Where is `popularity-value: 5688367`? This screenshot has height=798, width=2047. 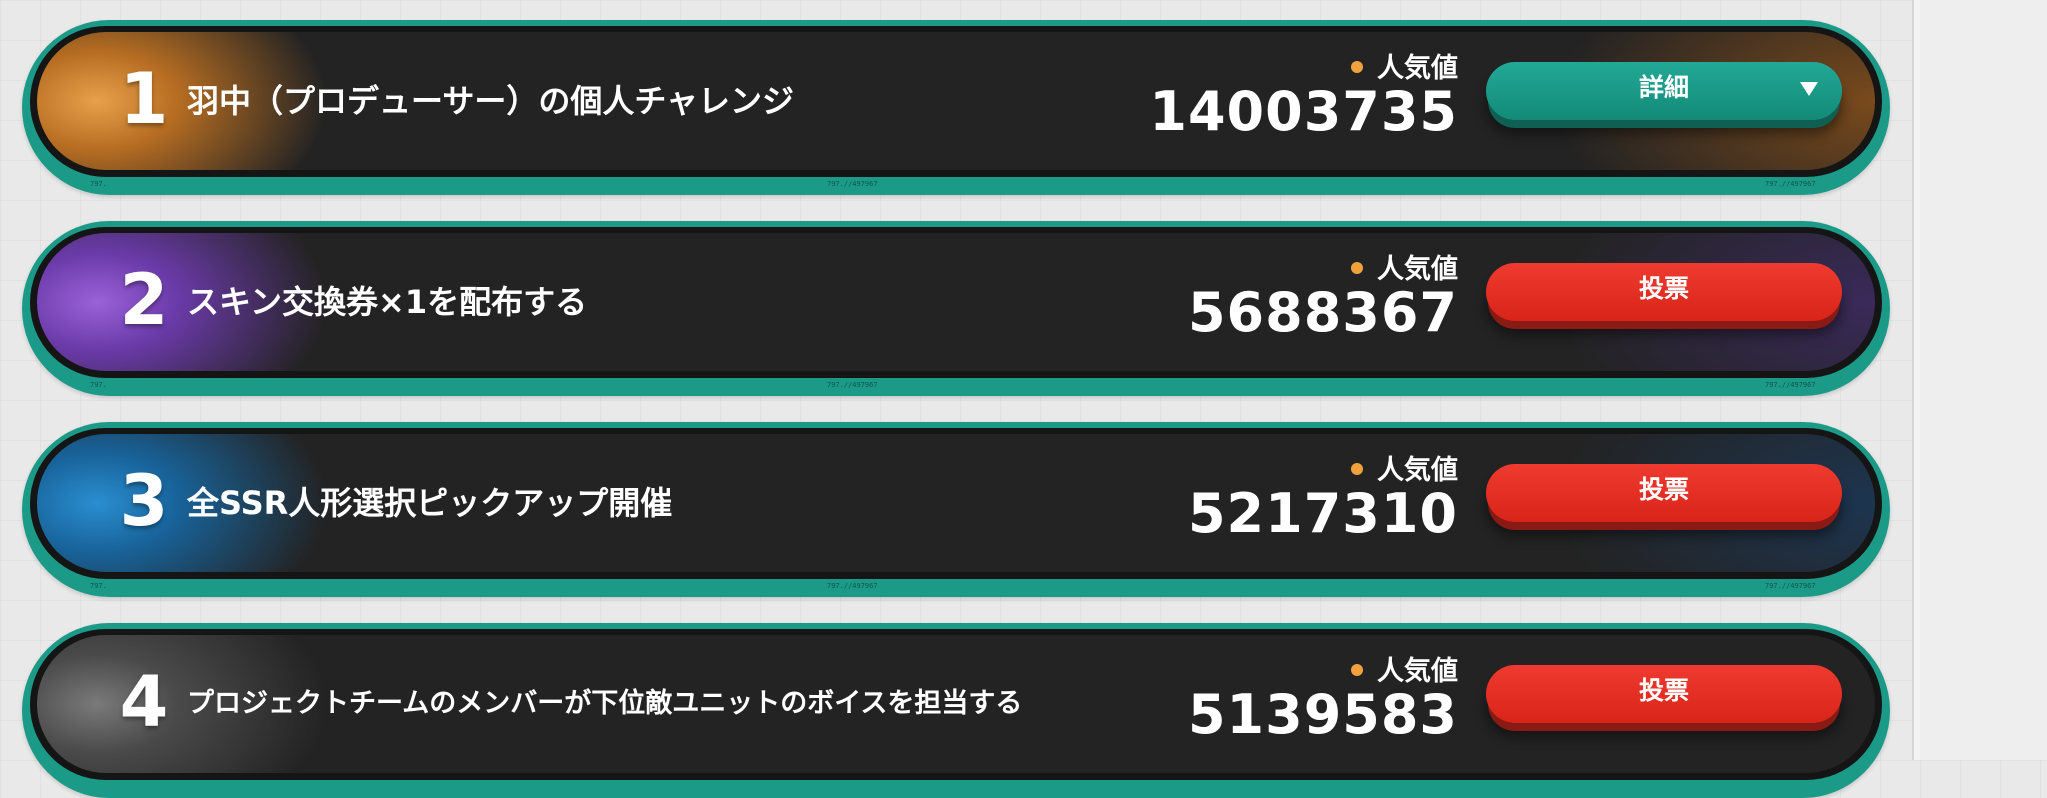
popularity-value: 5688367 is located at coordinates (1322, 312).